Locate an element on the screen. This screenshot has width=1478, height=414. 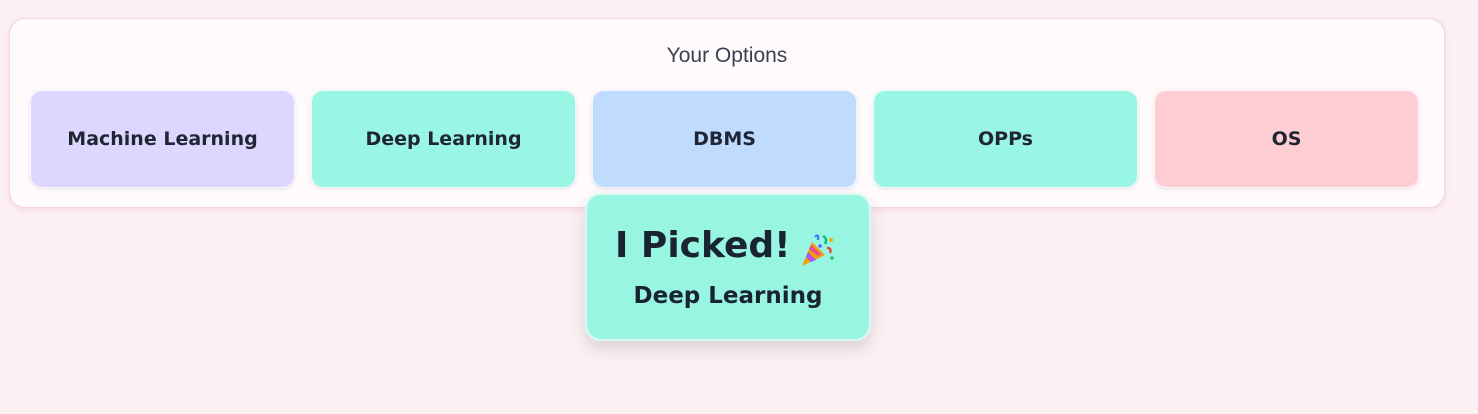
option-opps: OPPs is located at coordinates (1005, 139).